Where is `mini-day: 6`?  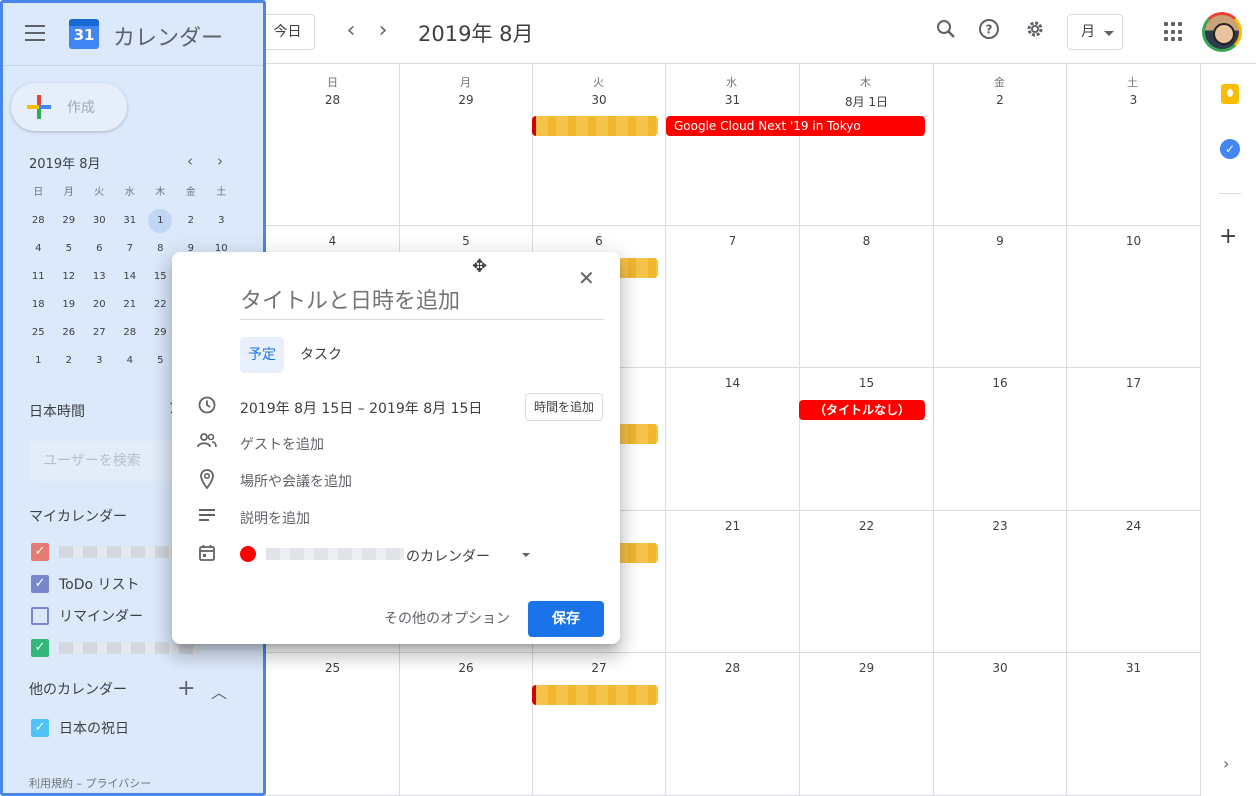
mini-day: 6 is located at coordinates (99, 249).